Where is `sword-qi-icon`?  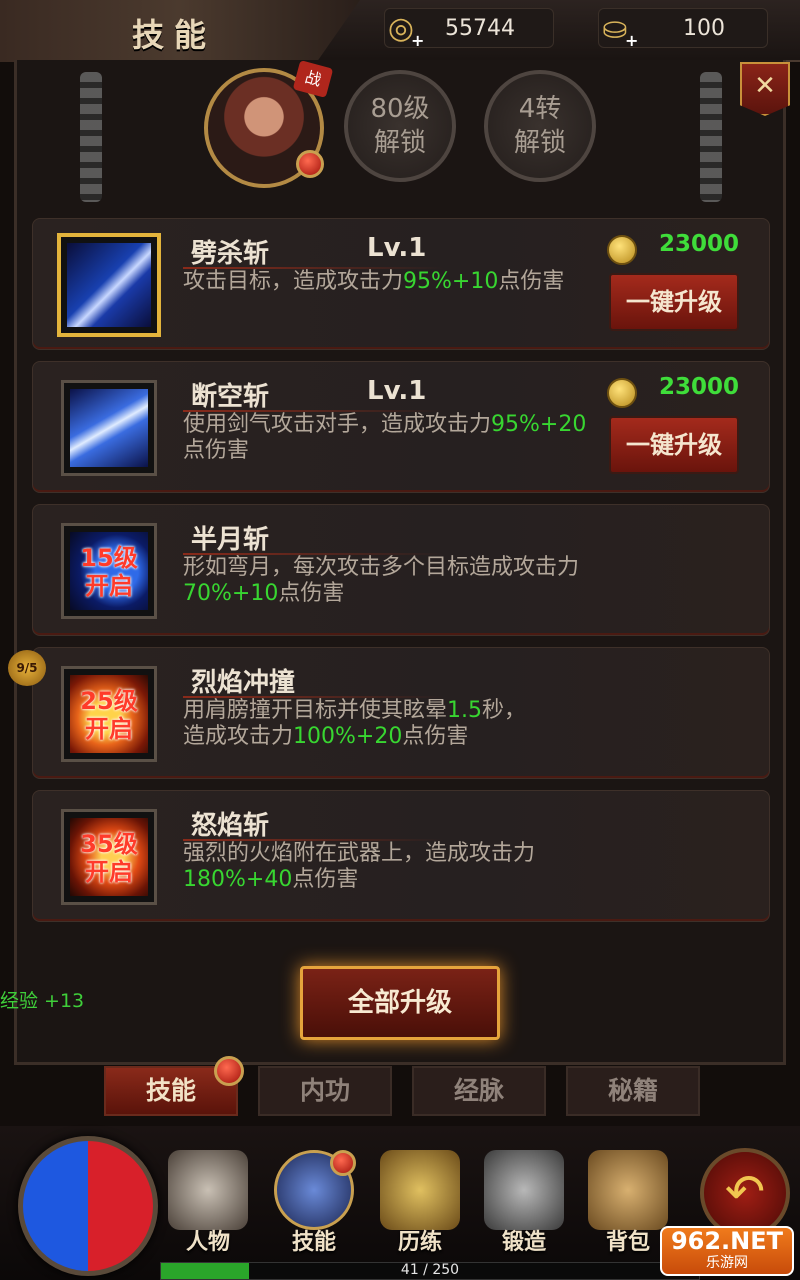
sword-qi-icon is located at coordinates (109, 428).